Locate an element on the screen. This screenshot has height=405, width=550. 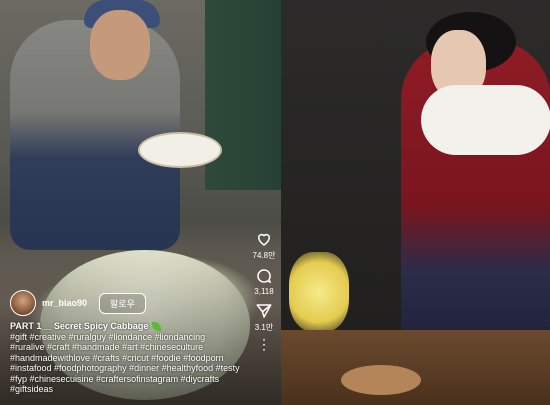
avatar is located at coordinates (23, 303).